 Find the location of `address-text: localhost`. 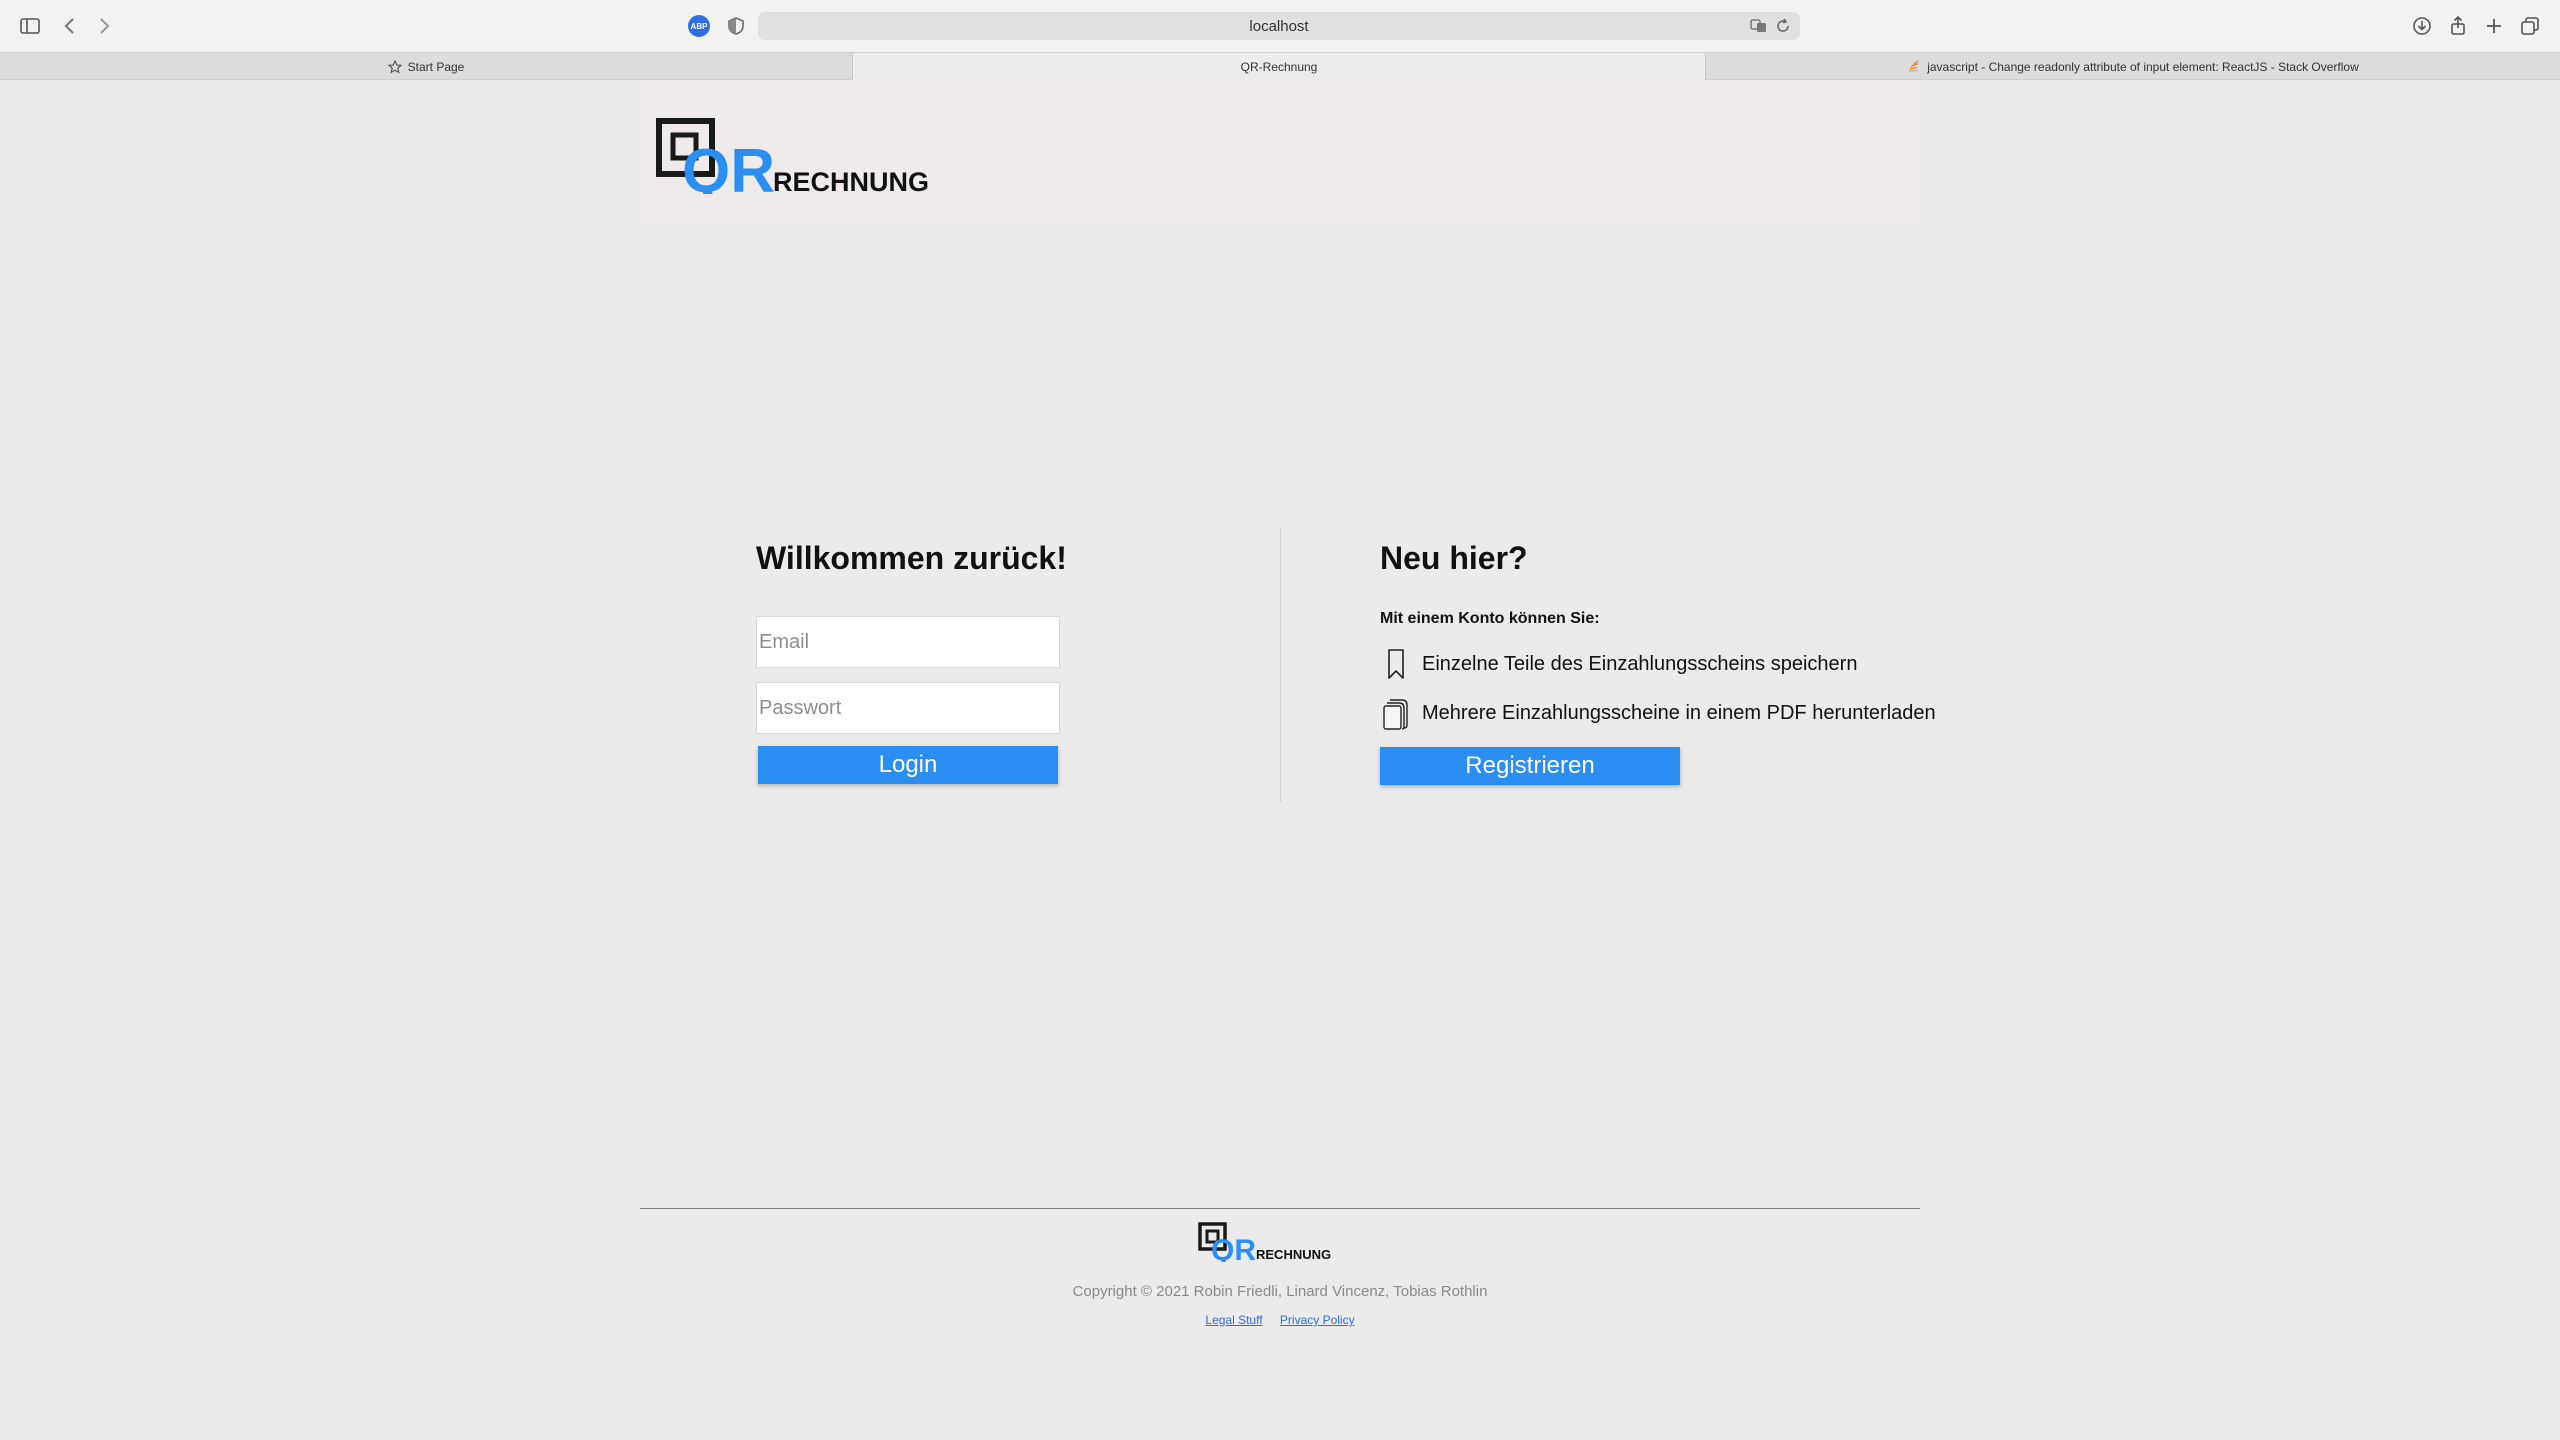

address-text: localhost is located at coordinates (1279, 26).